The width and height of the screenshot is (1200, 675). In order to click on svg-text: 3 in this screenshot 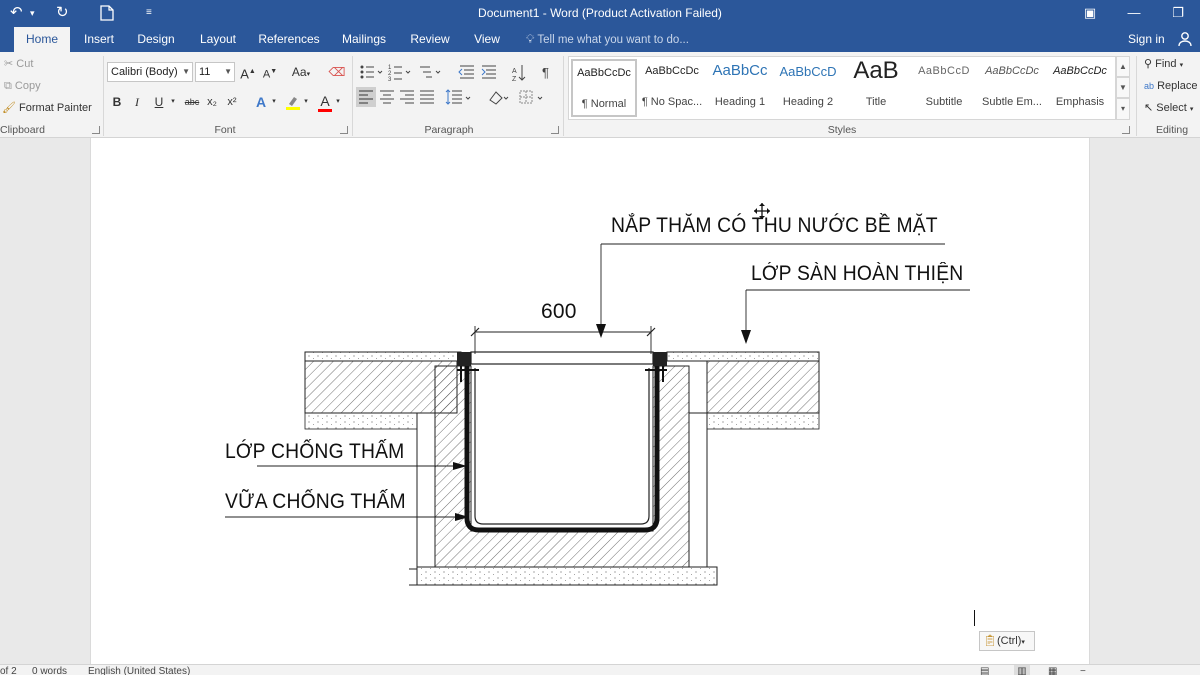, I will do `click(390, 80)`.